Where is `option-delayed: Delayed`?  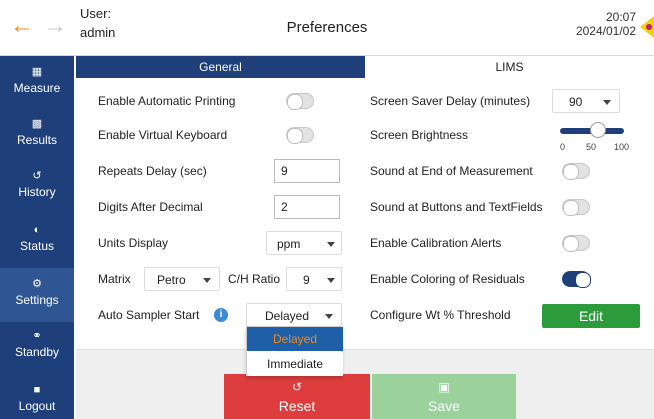
option-delayed: Delayed is located at coordinates (295, 339).